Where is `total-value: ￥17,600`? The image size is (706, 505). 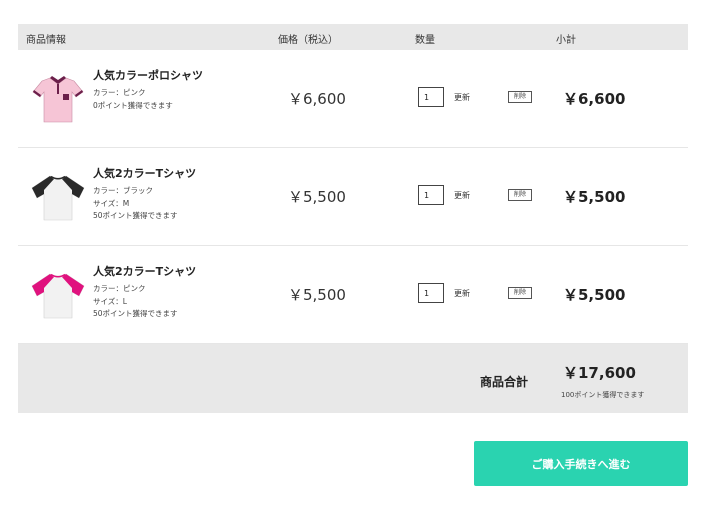
total-value: ￥17,600 is located at coordinates (599, 373).